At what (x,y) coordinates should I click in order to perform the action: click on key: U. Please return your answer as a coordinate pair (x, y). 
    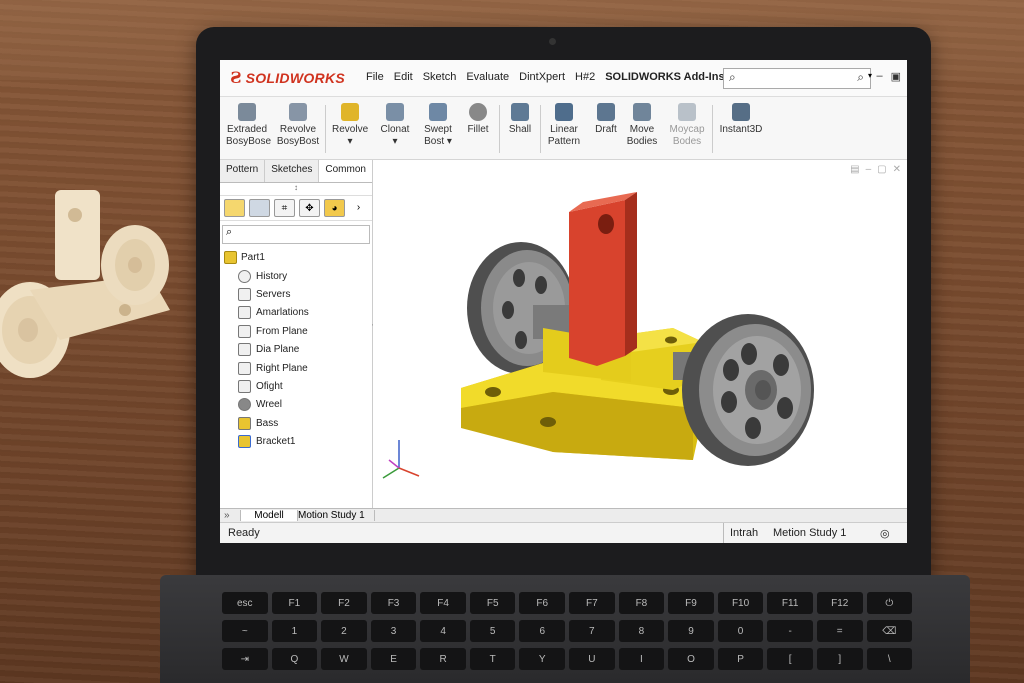
    Looking at the image, I should click on (592, 659).